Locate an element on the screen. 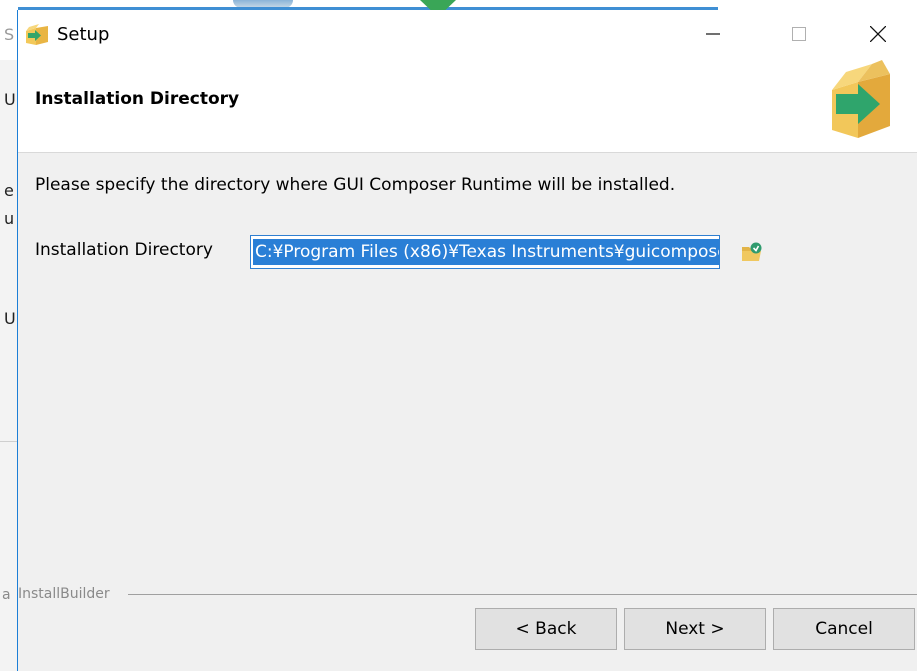 Image resolution: width=917 pixels, height=671 pixels. background-window: S U e u U is located at coordinates (9, 335).